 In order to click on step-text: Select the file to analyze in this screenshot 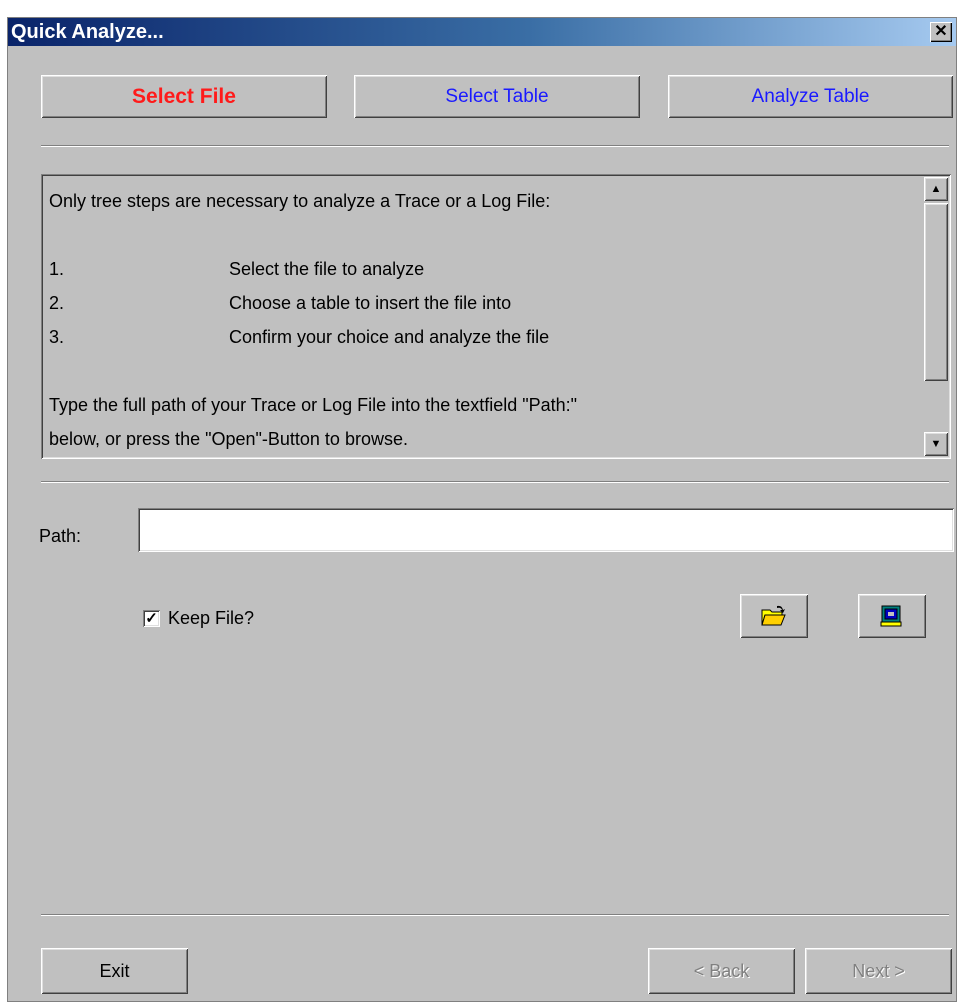, I will do `click(327, 269)`.